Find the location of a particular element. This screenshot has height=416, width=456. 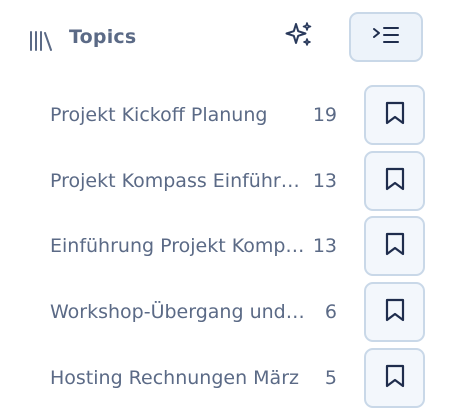

topic-name: Workshop-Übergang und Planung is located at coordinates (178, 312).